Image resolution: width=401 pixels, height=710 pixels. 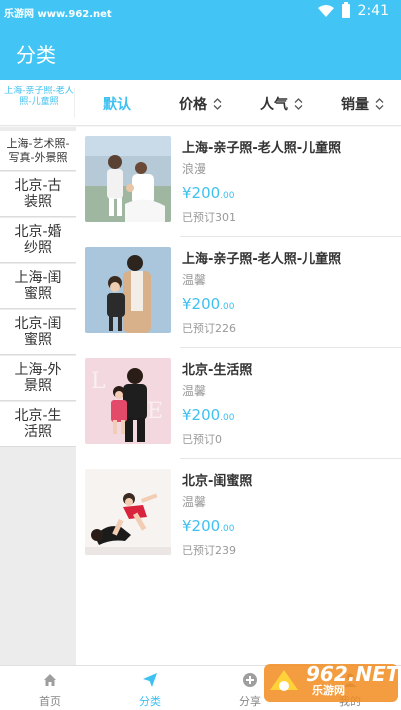 What do you see at coordinates (238, 293) in the screenshot?
I see `product-item: 上海-亲子照-老人照-儿童照 温馨 ¥200.00 已预订226` at bounding box center [238, 293].